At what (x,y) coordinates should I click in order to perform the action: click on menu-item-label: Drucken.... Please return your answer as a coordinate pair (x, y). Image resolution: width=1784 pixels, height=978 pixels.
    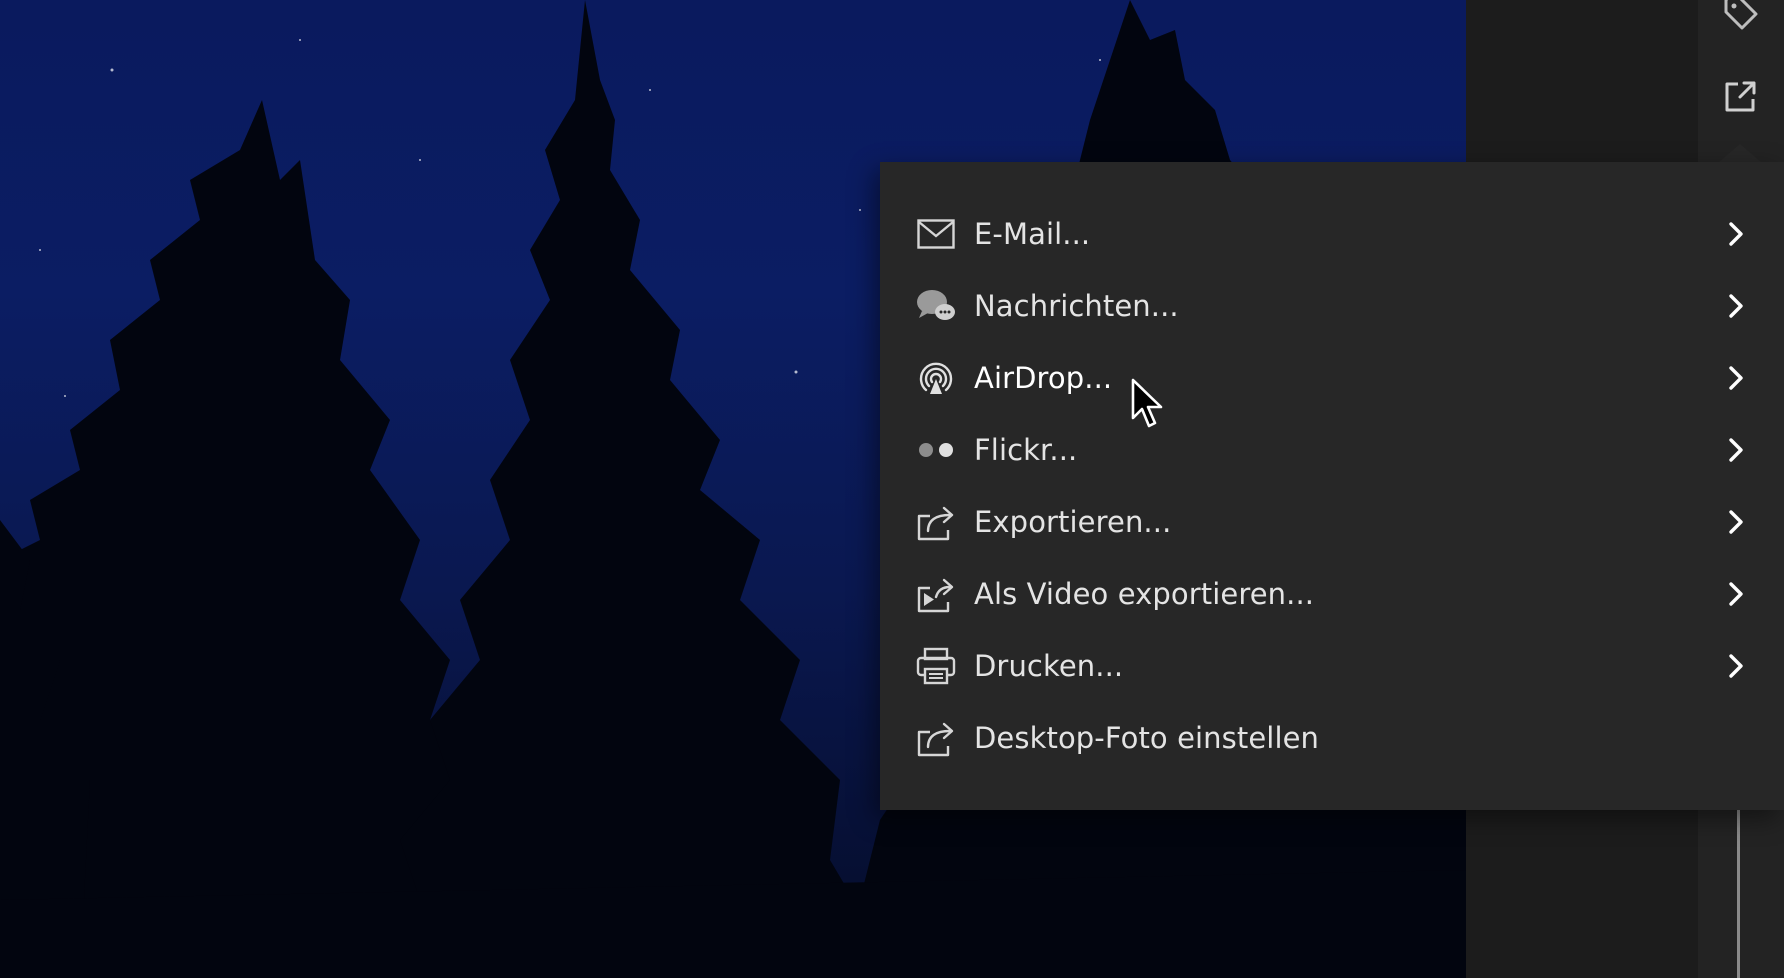
    Looking at the image, I should click on (1049, 666).